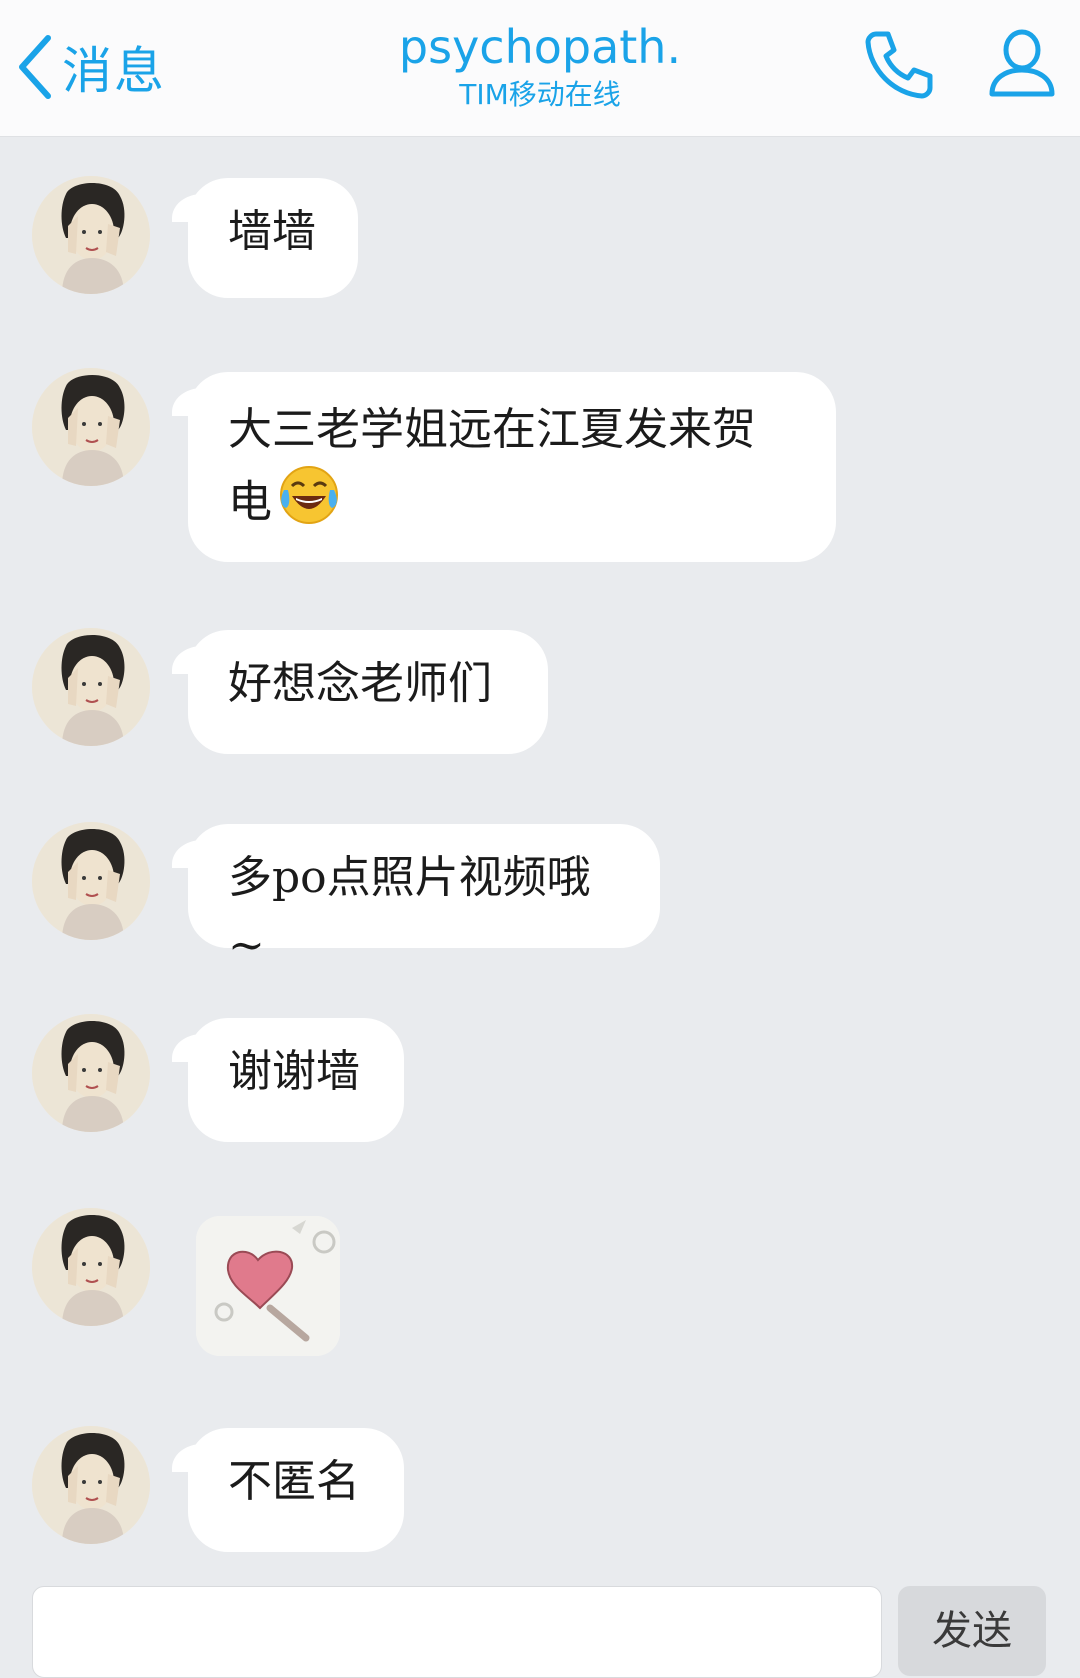 The image size is (1080, 1678). What do you see at coordinates (540, 94) in the screenshot?
I see `contact-status: TIM移动在线` at bounding box center [540, 94].